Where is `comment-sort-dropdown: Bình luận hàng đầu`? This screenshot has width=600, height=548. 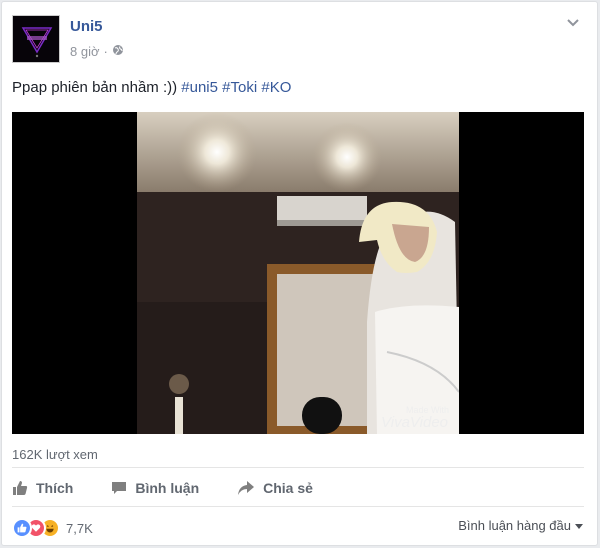 comment-sort-dropdown: Bình luận hàng đầu is located at coordinates (520, 525).